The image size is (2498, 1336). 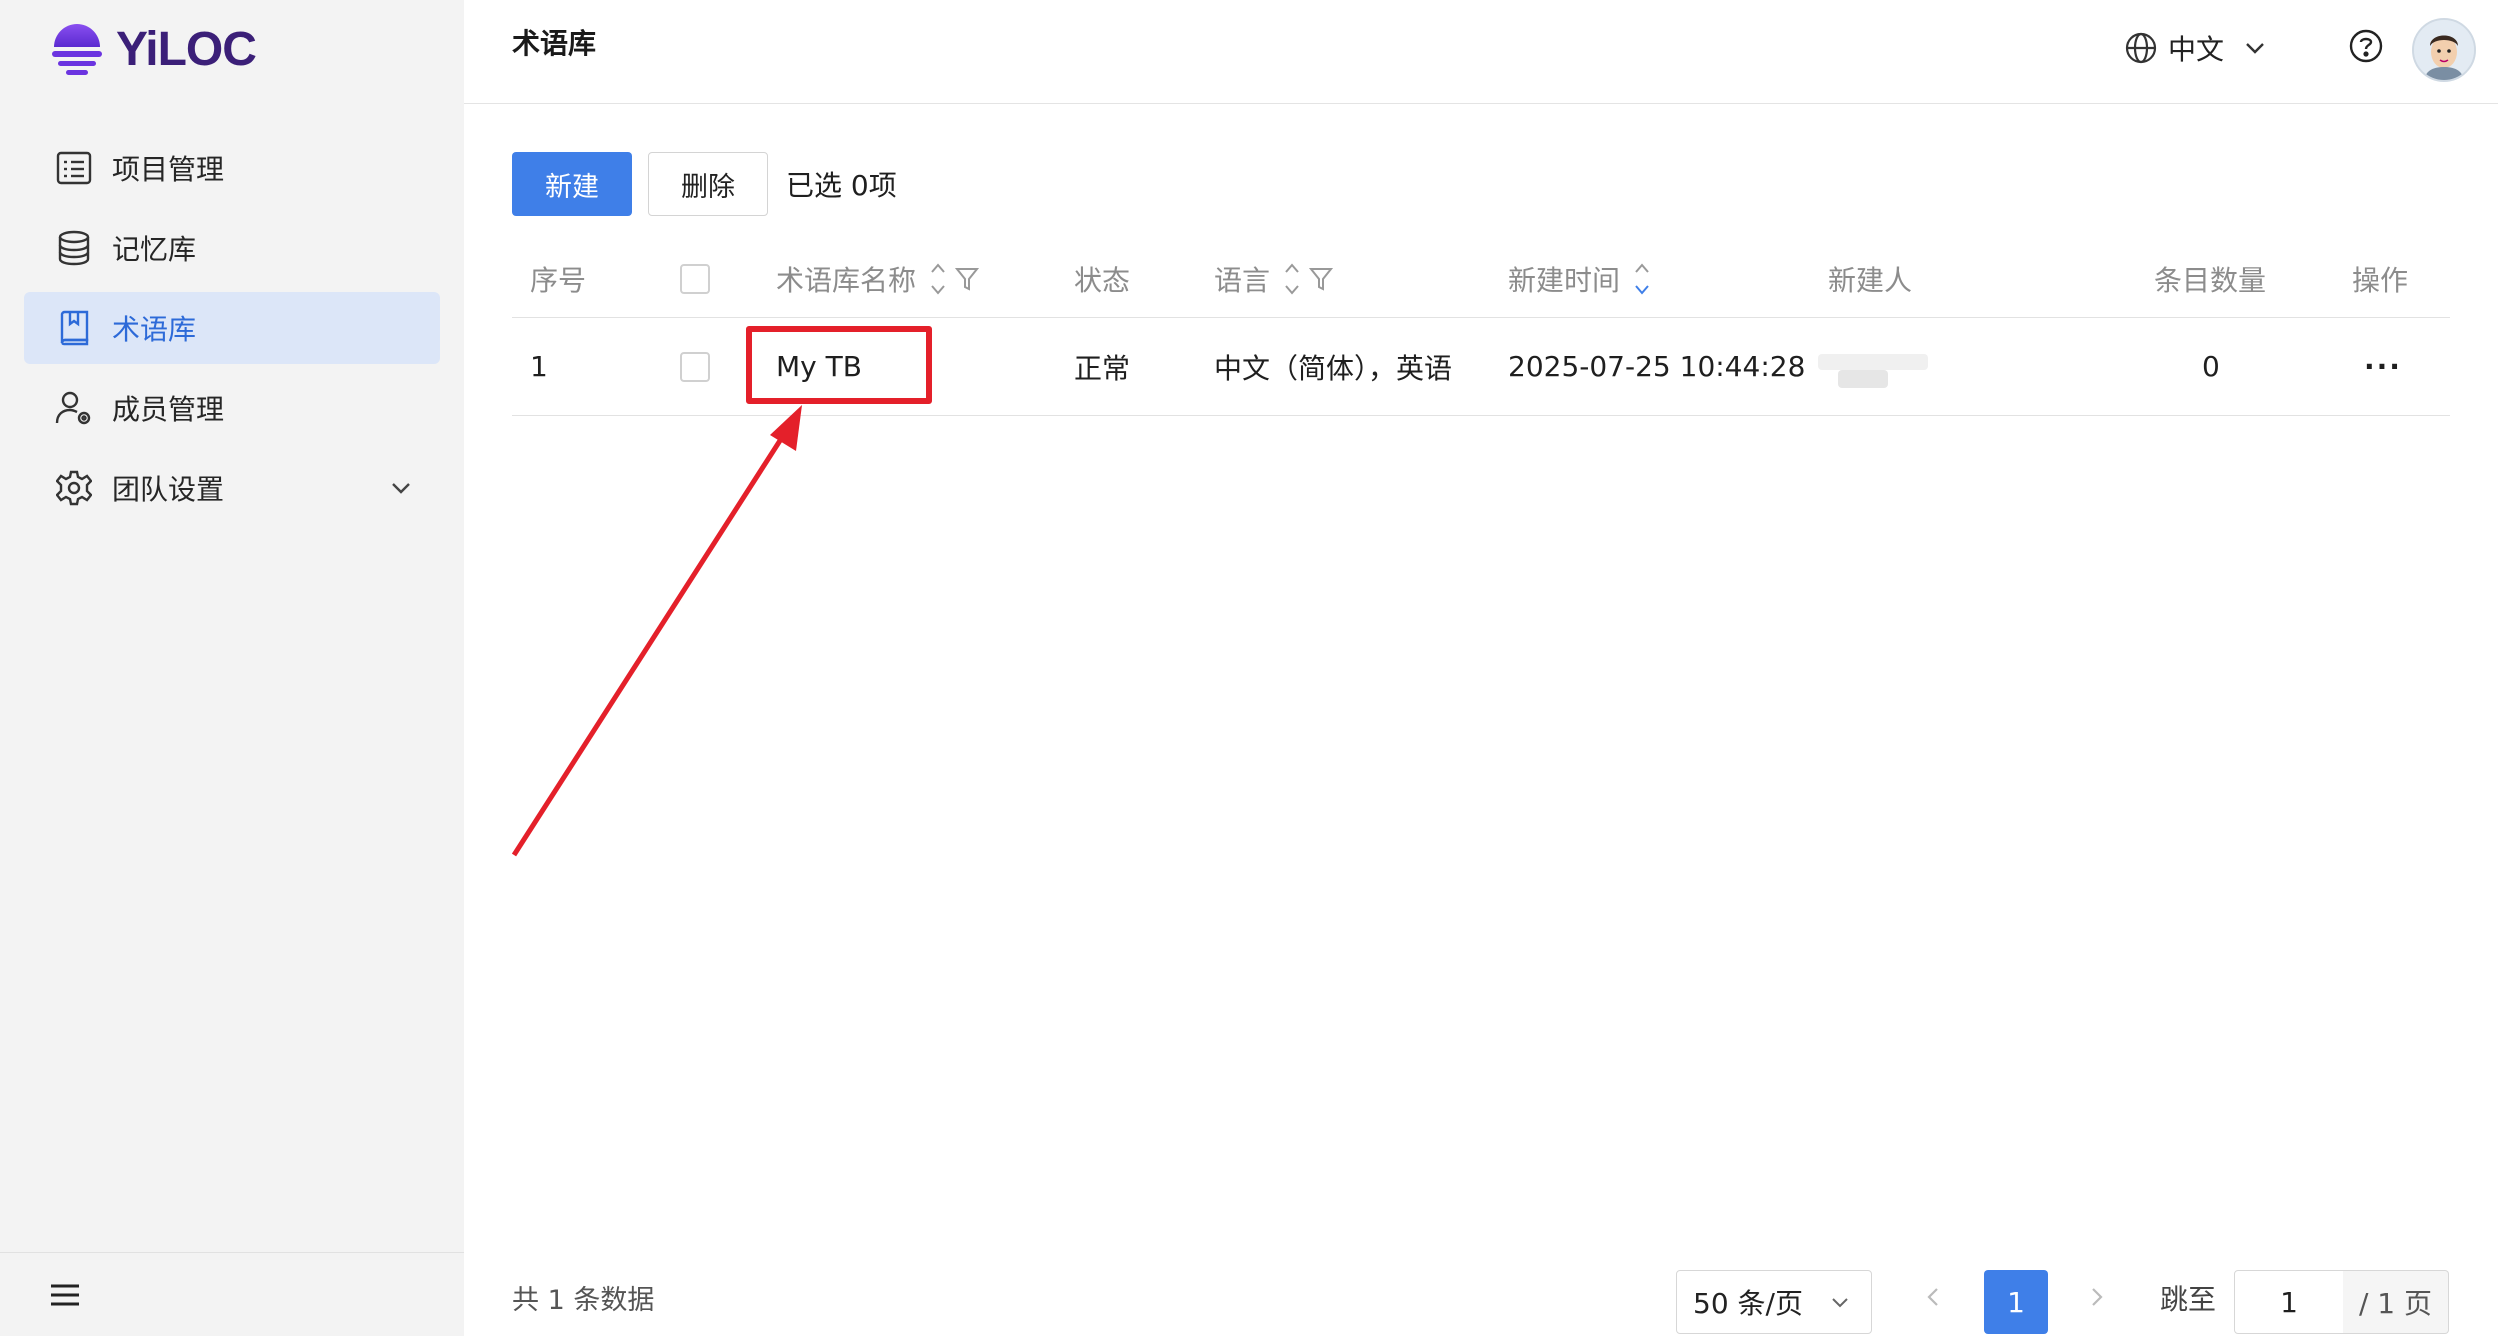 What do you see at coordinates (2396, 1302) in the screenshot?
I see `total-pages: / 1 页` at bounding box center [2396, 1302].